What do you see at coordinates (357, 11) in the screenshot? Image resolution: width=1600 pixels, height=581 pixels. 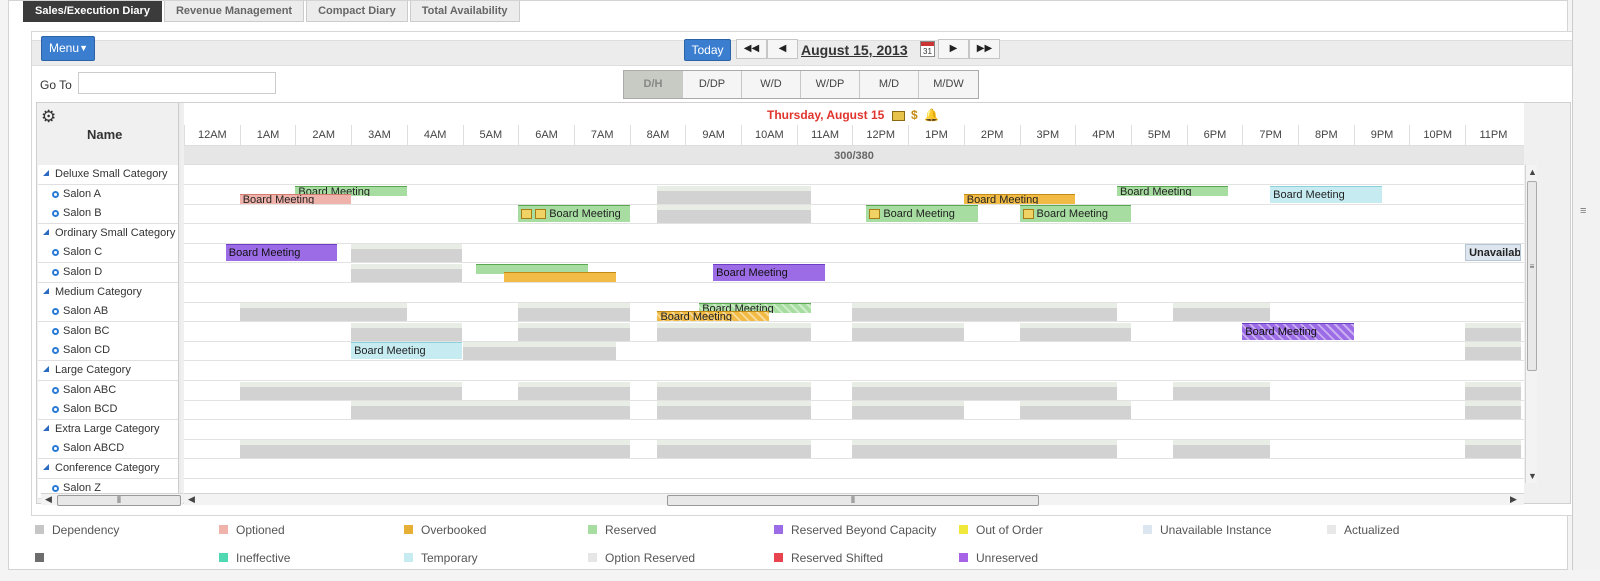 I see `tab-compact-diary: Compact Diary` at bounding box center [357, 11].